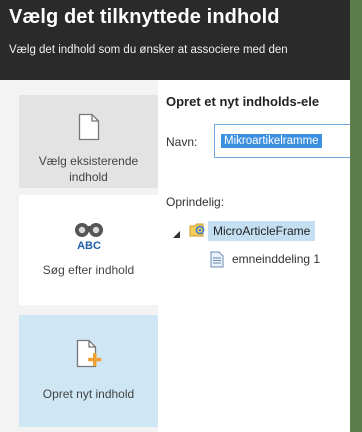 This screenshot has width=362, height=432. Describe the element at coordinates (176, 235) in the screenshot. I see `expand-triangle-icon` at that location.